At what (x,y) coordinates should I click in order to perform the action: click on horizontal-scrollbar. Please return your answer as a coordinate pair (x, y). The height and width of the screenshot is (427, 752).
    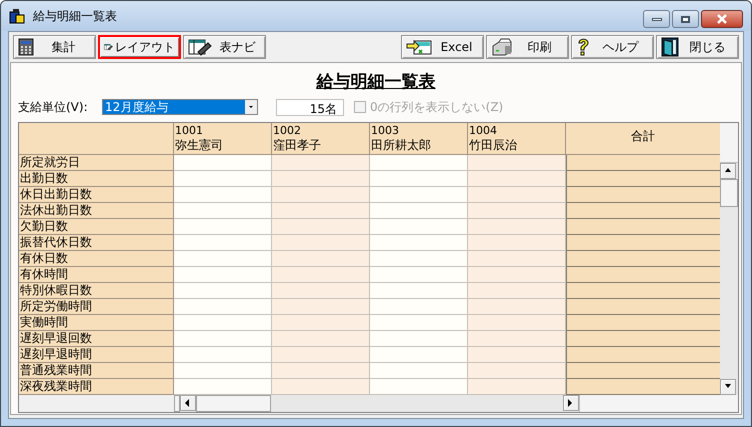
    Looking at the image, I should click on (378, 403).